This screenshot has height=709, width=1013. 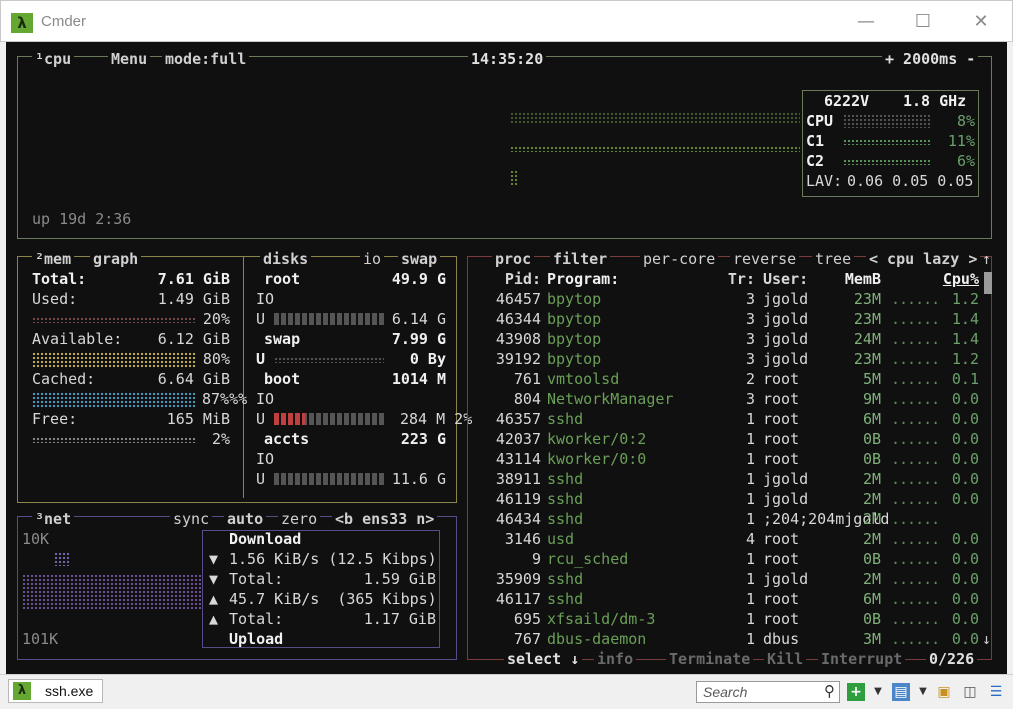 What do you see at coordinates (923, 259) in the screenshot?
I see `proc-sort-selector: < cpu lazy >` at bounding box center [923, 259].